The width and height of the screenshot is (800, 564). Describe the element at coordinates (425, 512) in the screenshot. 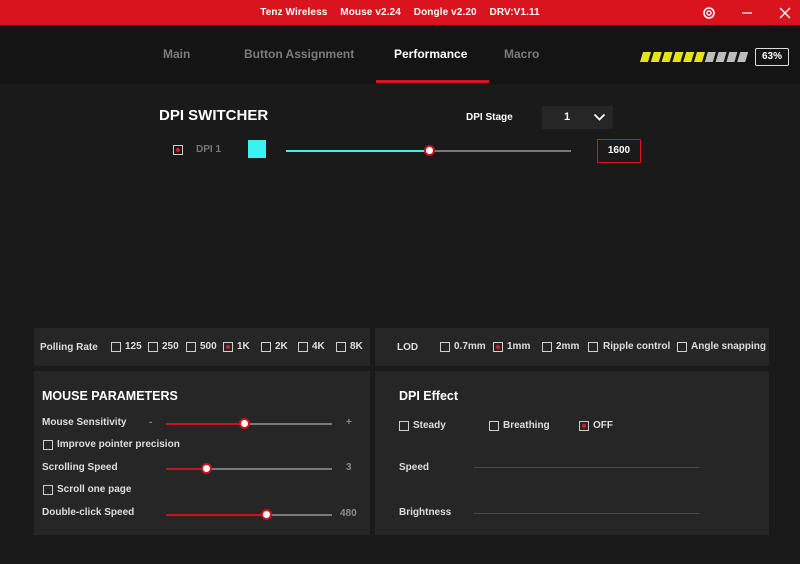

I see `effect-brightness-label: Brightness` at that location.